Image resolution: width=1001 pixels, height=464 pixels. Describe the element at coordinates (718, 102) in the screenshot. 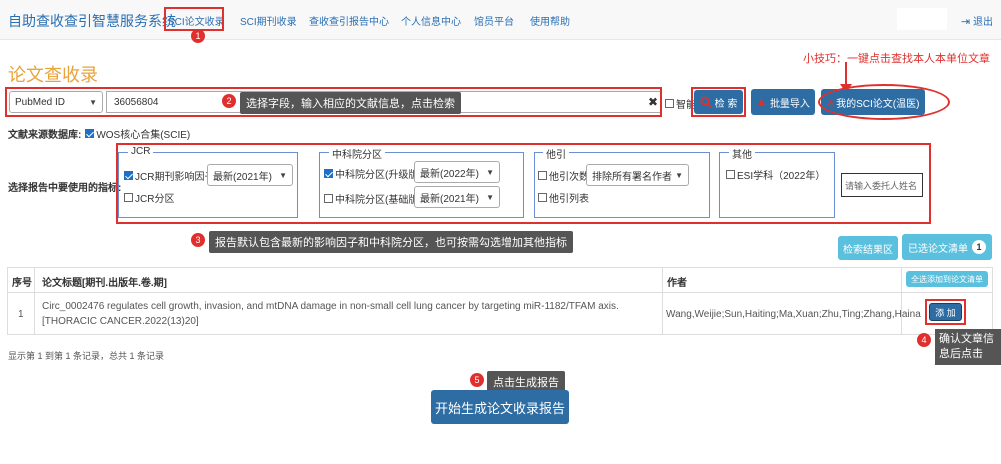

I see `annotation-highlight-search-button` at that location.